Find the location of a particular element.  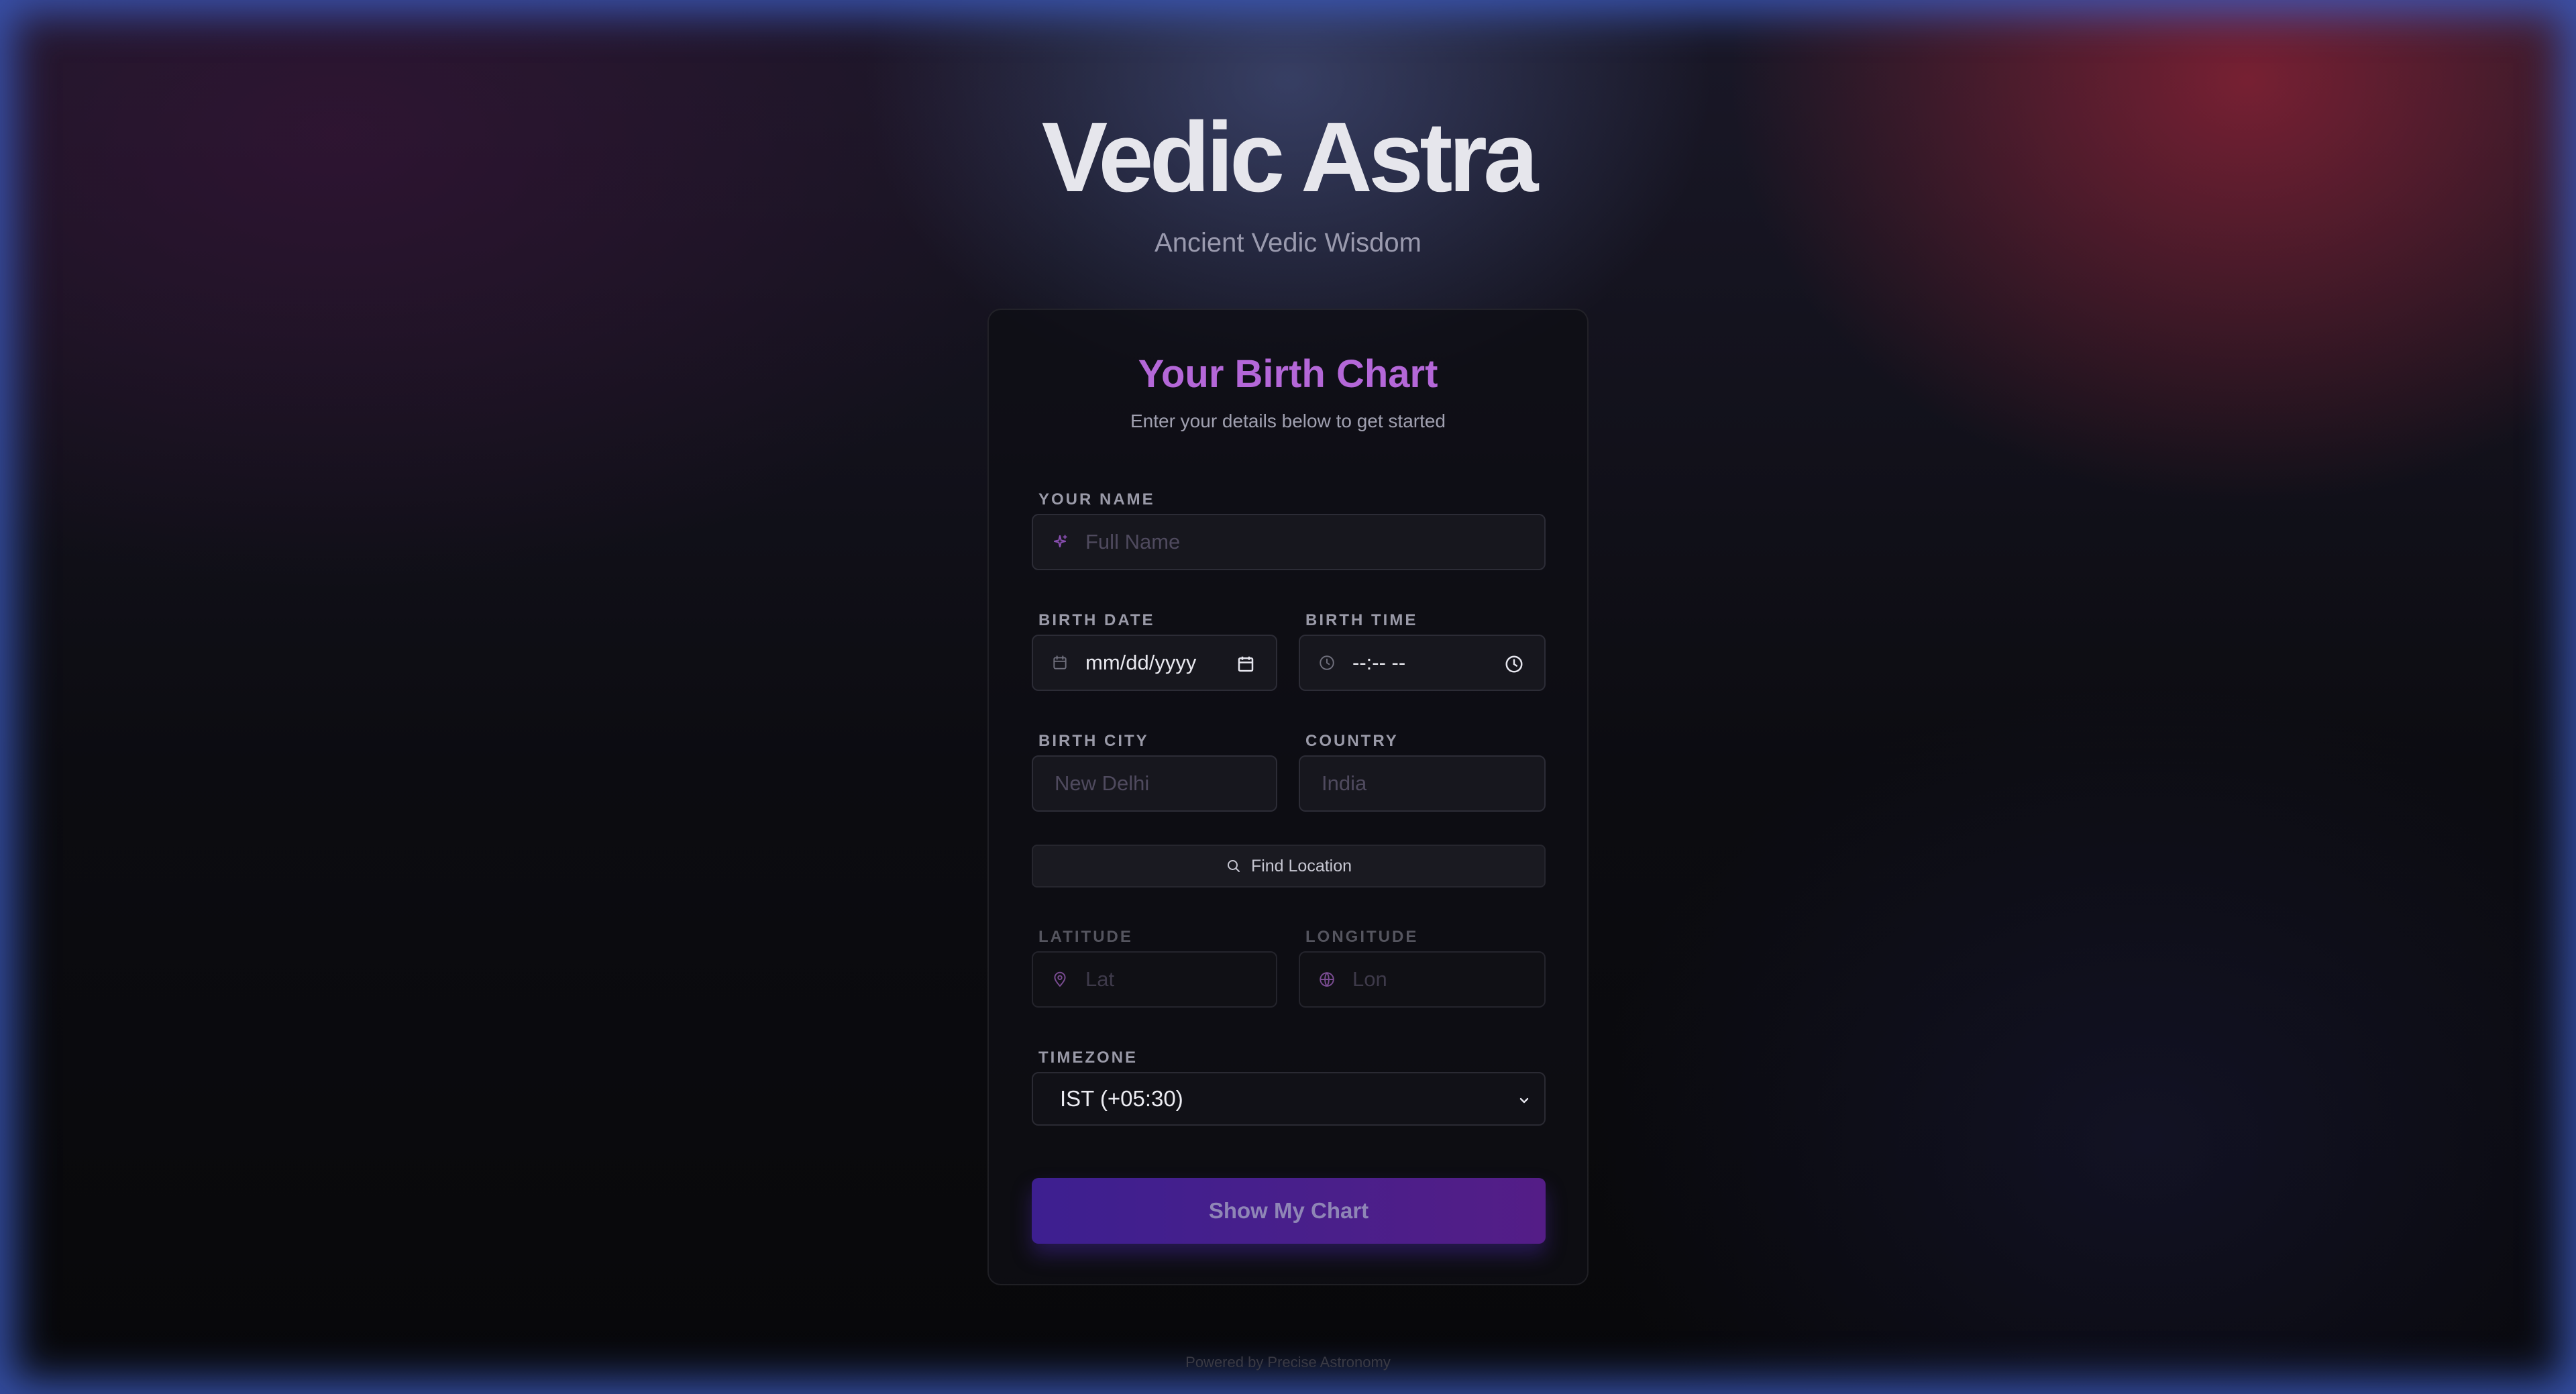

header: Vedic Astra Ancient Vedic Wisdom is located at coordinates (1288, 180).